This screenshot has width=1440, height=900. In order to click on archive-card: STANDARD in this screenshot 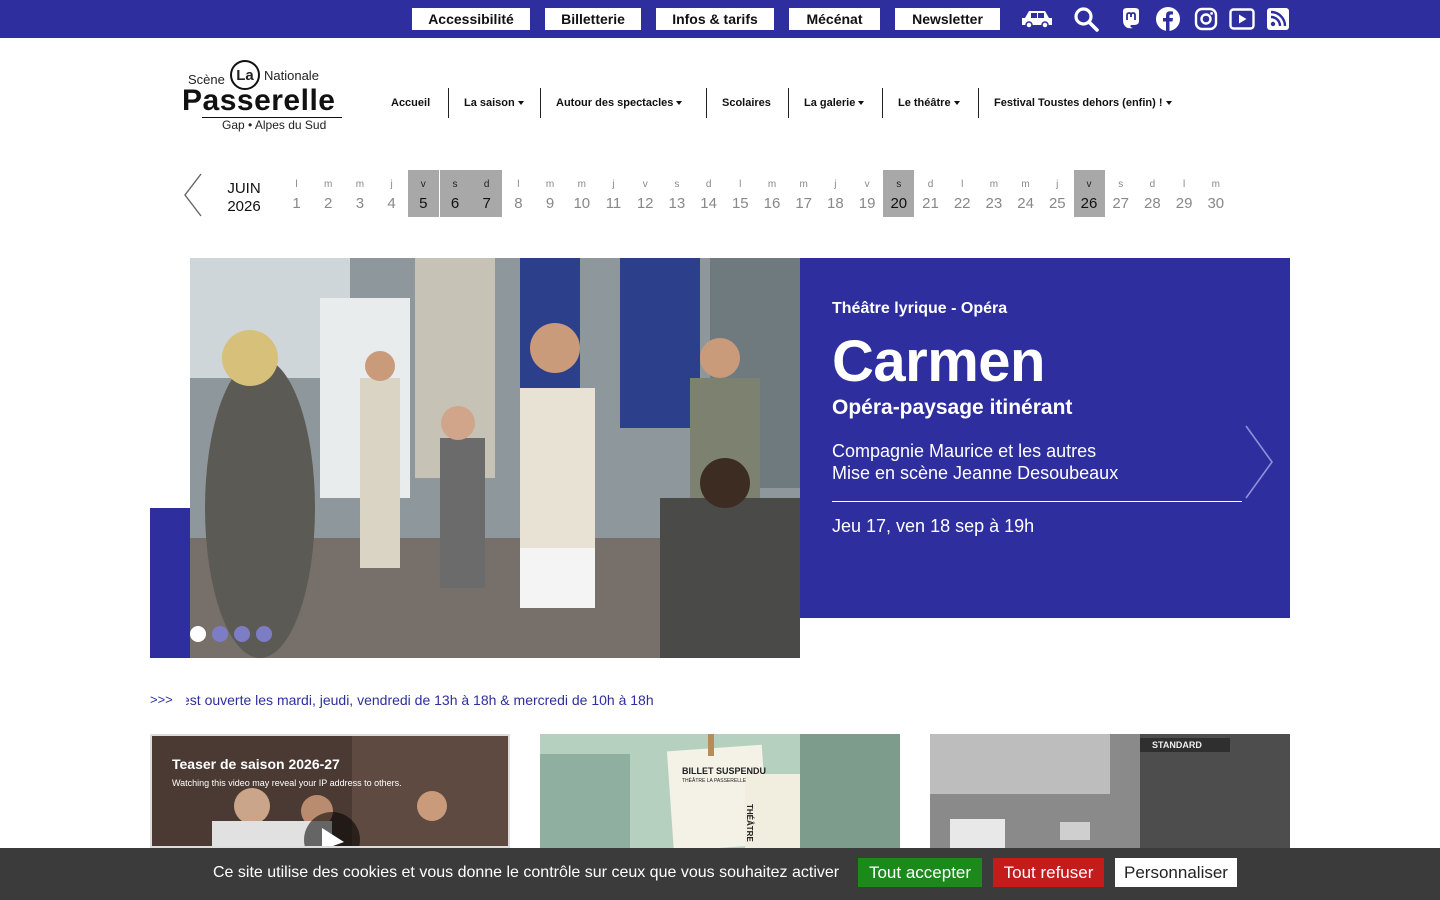, I will do `click(1110, 791)`.